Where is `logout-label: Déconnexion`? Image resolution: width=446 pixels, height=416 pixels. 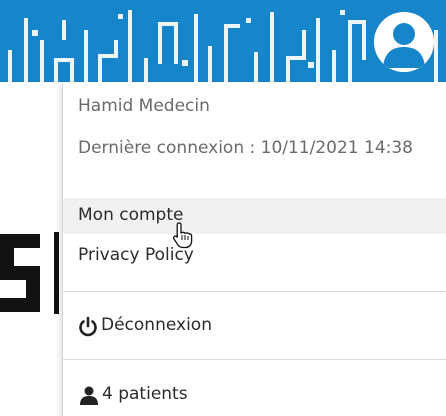
logout-label: Déconnexion is located at coordinates (156, 325).